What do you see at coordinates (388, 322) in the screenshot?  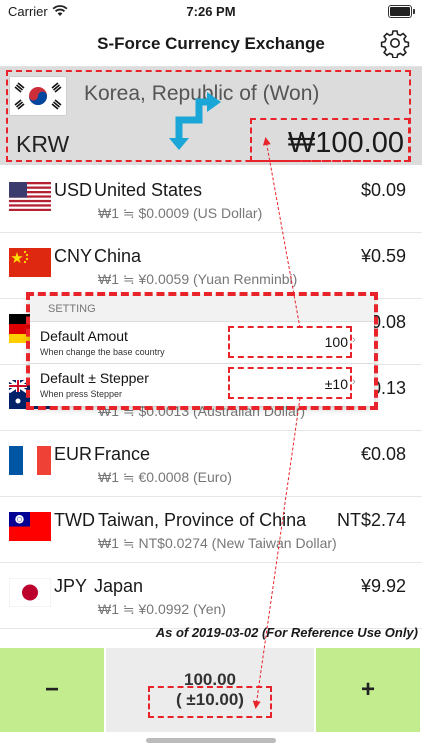 I see `converted-value: 0.08` at bounding box center [388, 322].